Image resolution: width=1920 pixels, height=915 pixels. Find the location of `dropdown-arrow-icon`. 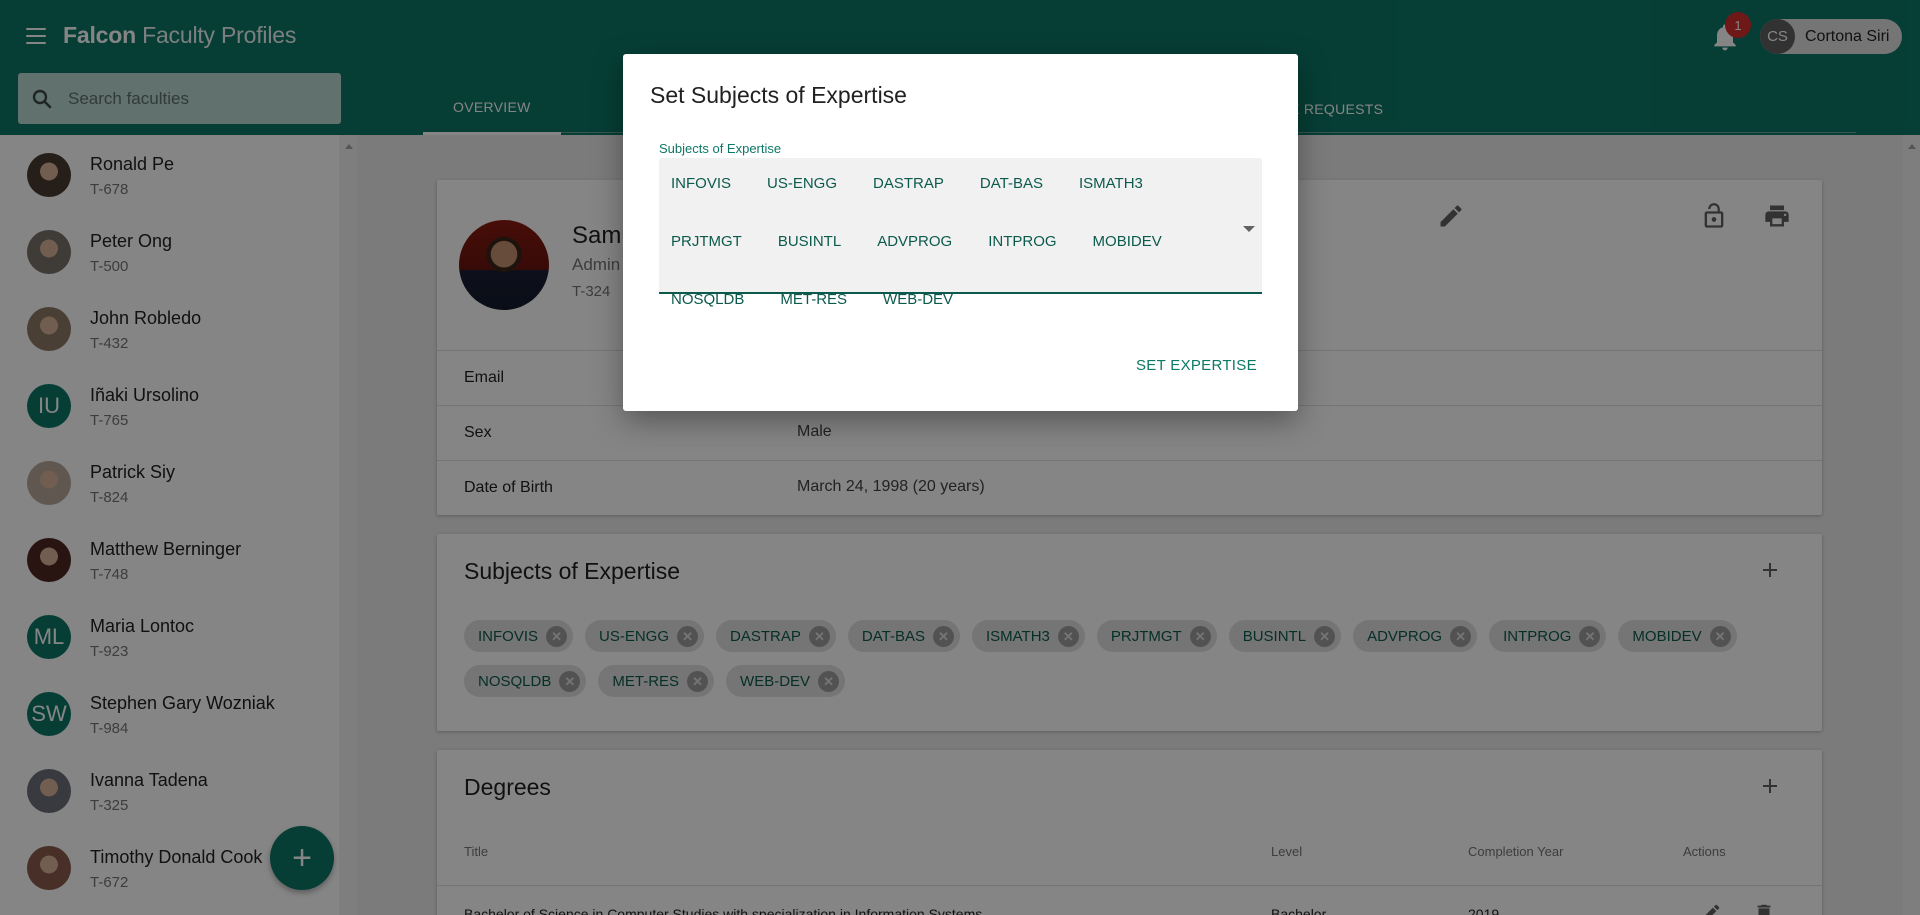

dropdown-arrow-icon is located at coordinates (1249, 229).